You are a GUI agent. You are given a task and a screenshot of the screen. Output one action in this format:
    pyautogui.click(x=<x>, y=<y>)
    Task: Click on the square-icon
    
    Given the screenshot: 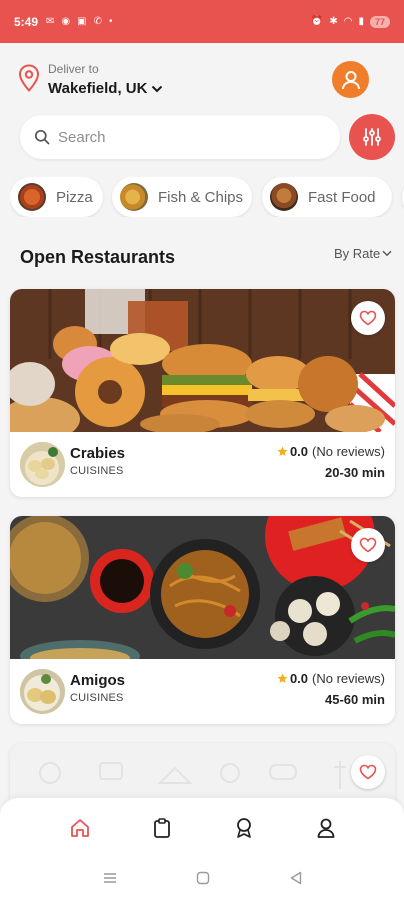 What is the action you would take?
    pyautogui.click(x=203, y=878)
    